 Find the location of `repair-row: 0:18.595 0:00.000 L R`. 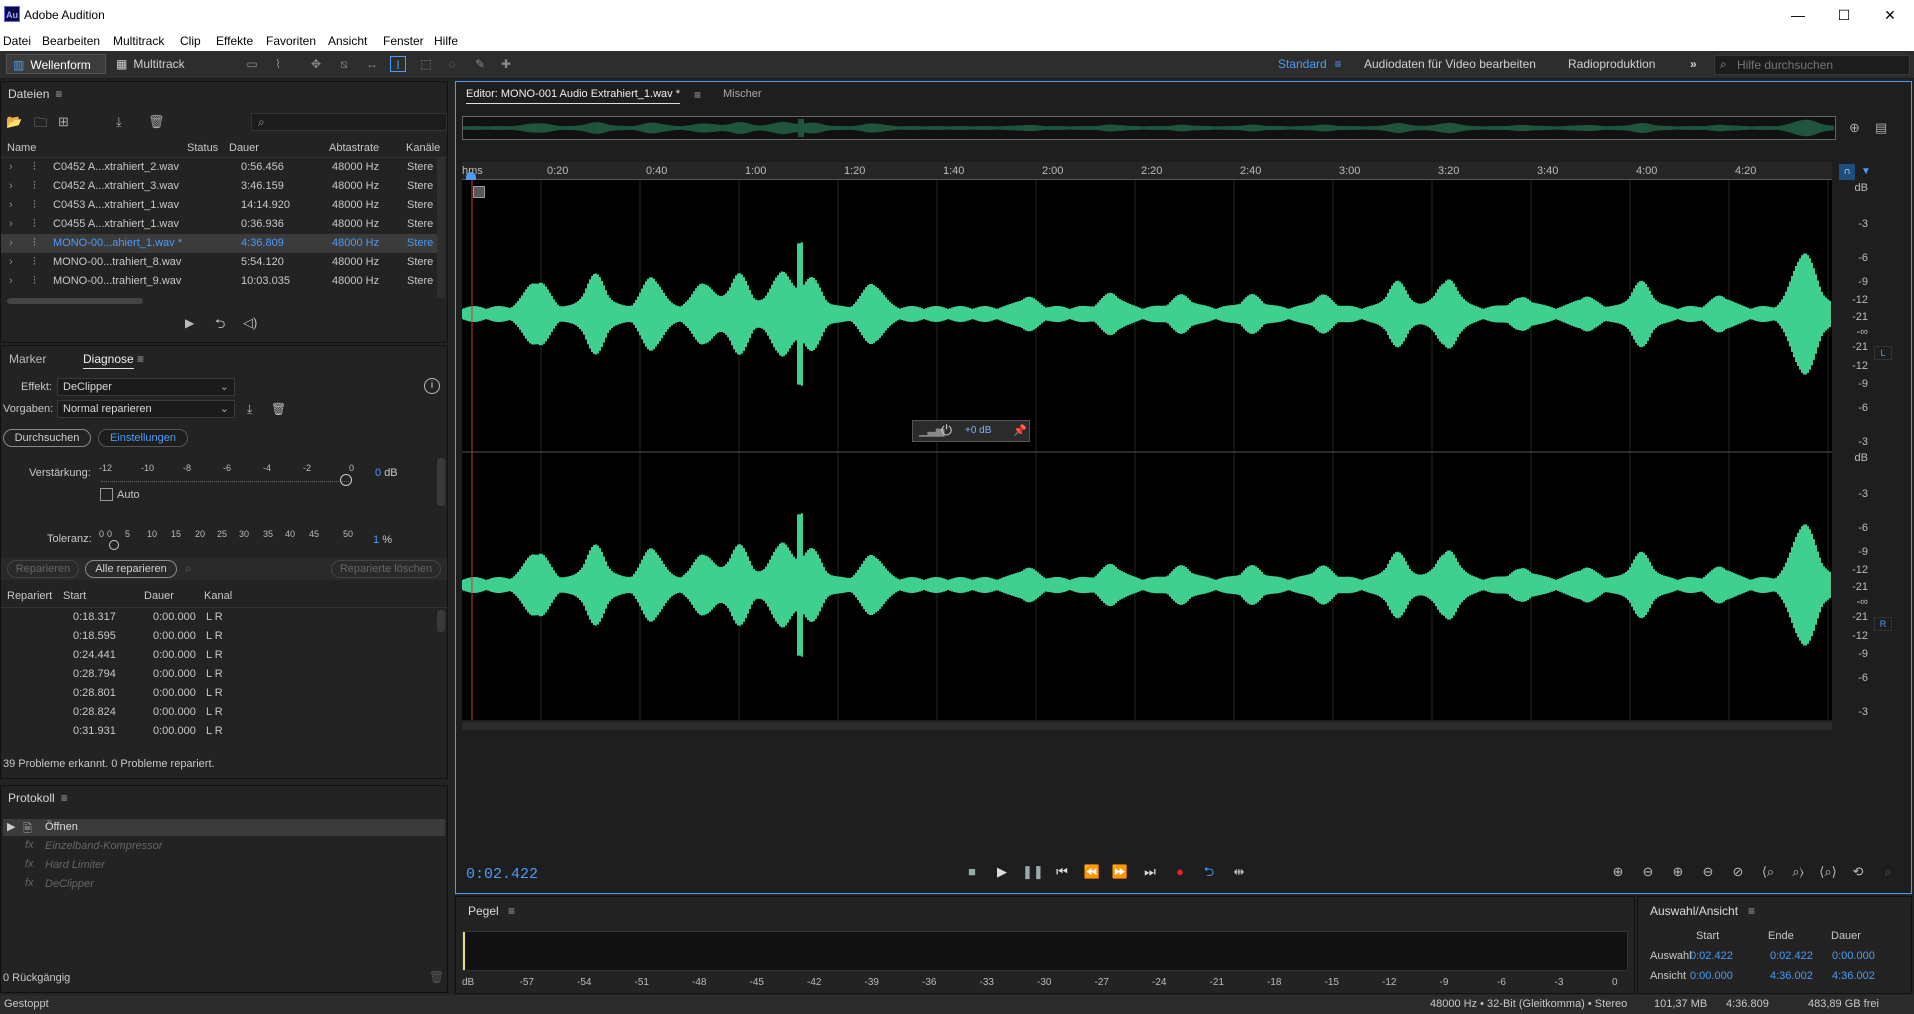

repair-row: 0:18.595 0:00.000 L R is located at coordinates (221, 636).